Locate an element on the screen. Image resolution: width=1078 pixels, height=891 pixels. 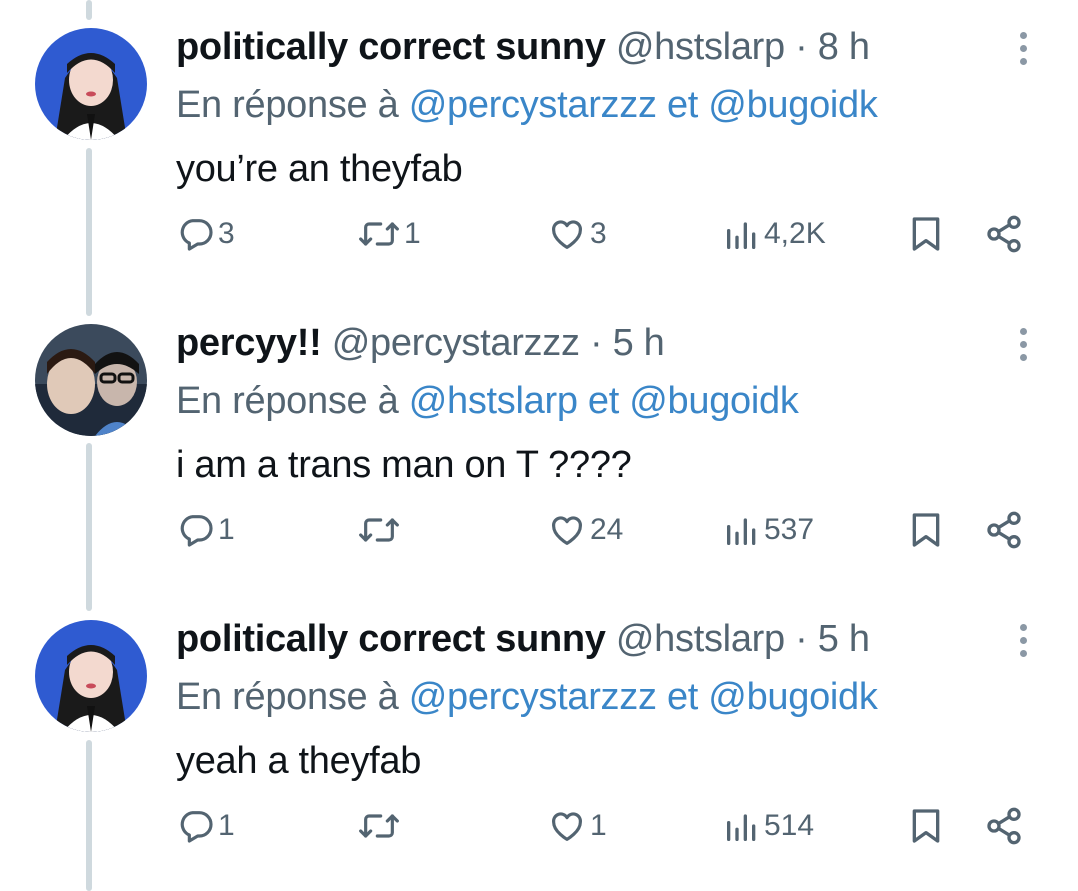
reply-context: En réponse à @hstslarp et @bugoidk is located at coordinates (487, 401).